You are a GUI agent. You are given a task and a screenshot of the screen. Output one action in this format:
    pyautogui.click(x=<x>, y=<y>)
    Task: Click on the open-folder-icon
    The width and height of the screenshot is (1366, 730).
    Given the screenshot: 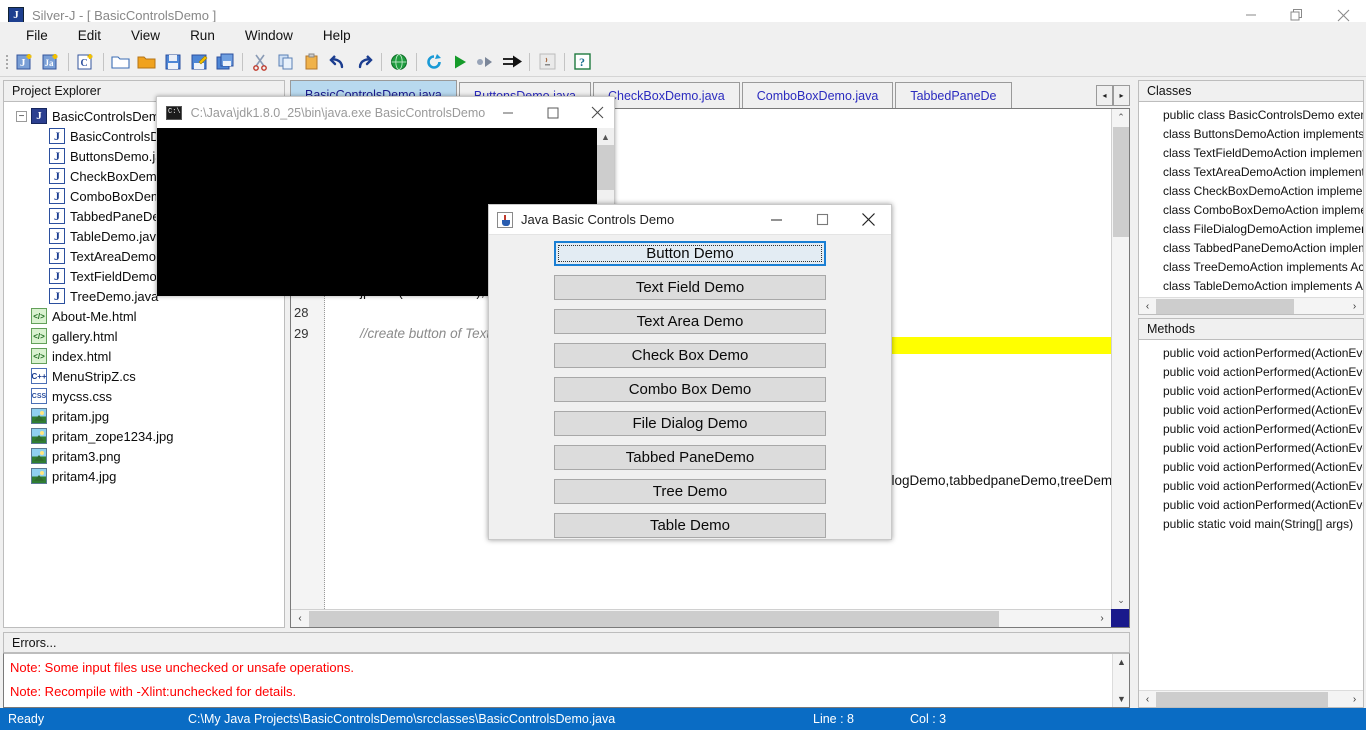 What is the action you would take?
    pyautogui.click(x=121, y=62)
    